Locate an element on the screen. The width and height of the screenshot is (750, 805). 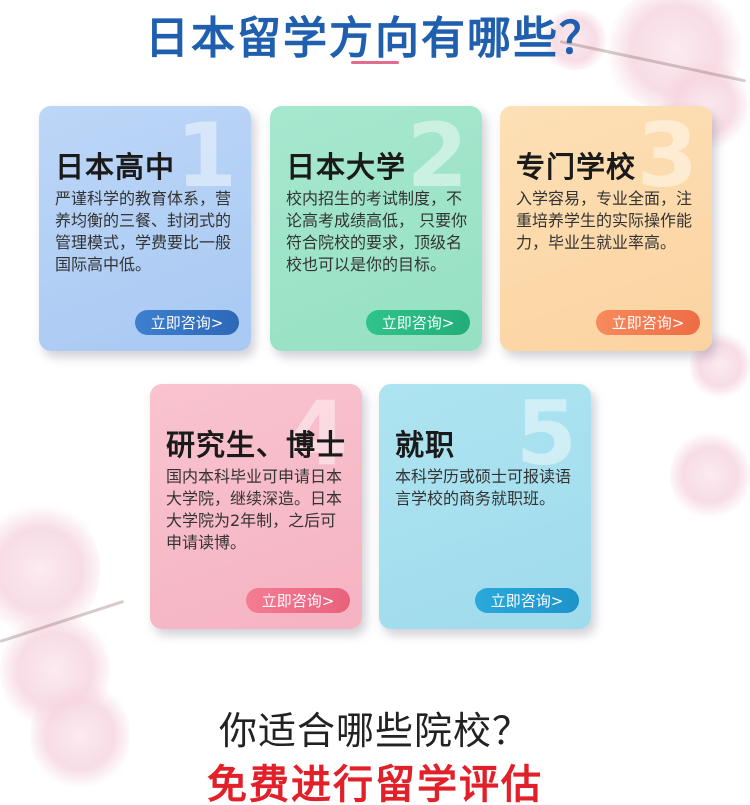
card-description: 国内本科毕业可申请日本大学院，继续深造。日本大学院为2年制，之后可申请读博。 is located at coordinates (254, 509).